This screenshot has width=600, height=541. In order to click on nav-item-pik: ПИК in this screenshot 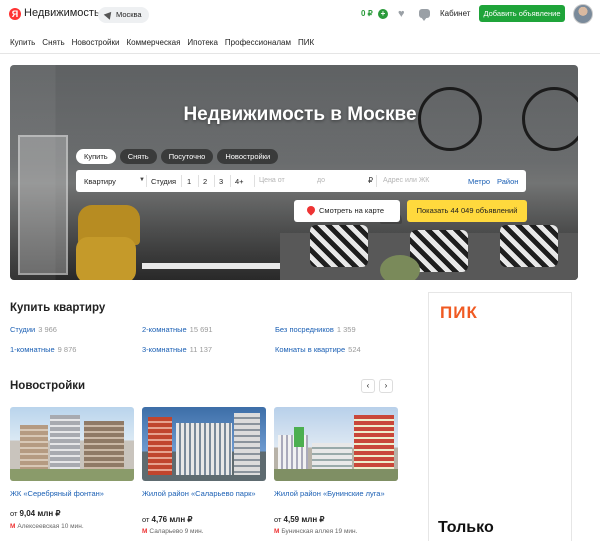, I will do `click(306, 42)`.